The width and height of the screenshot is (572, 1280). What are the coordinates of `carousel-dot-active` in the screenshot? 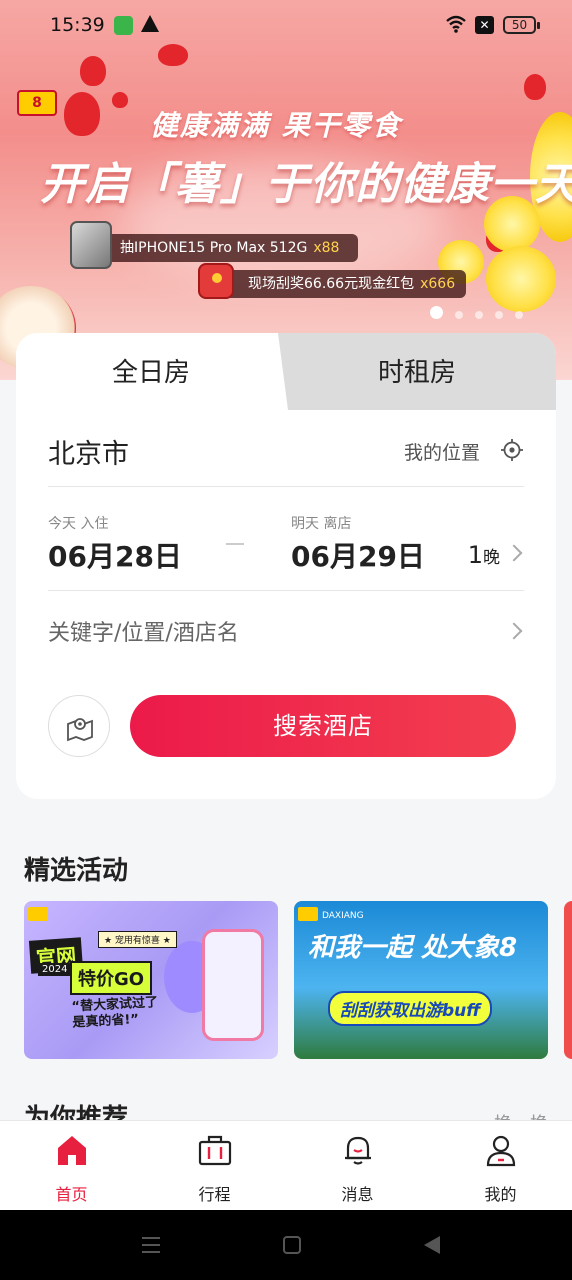 It's located at (436, 312).